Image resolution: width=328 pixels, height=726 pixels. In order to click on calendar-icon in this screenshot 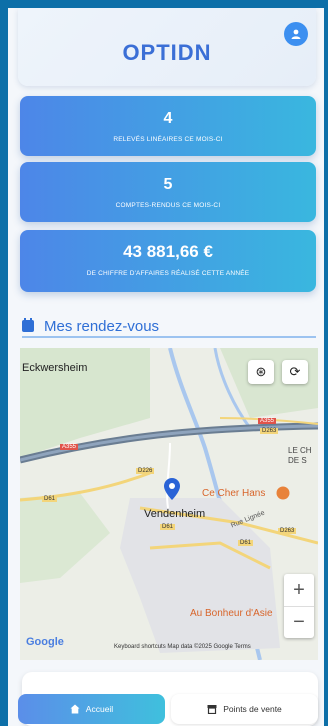, I will do `click(28, 325)`.